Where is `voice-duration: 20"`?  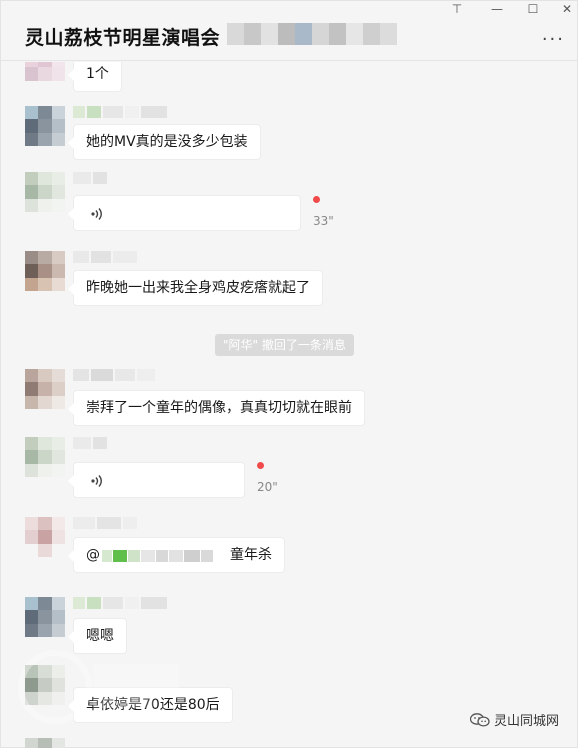 voice-duration: 20" is located at coordinates (267, 487).